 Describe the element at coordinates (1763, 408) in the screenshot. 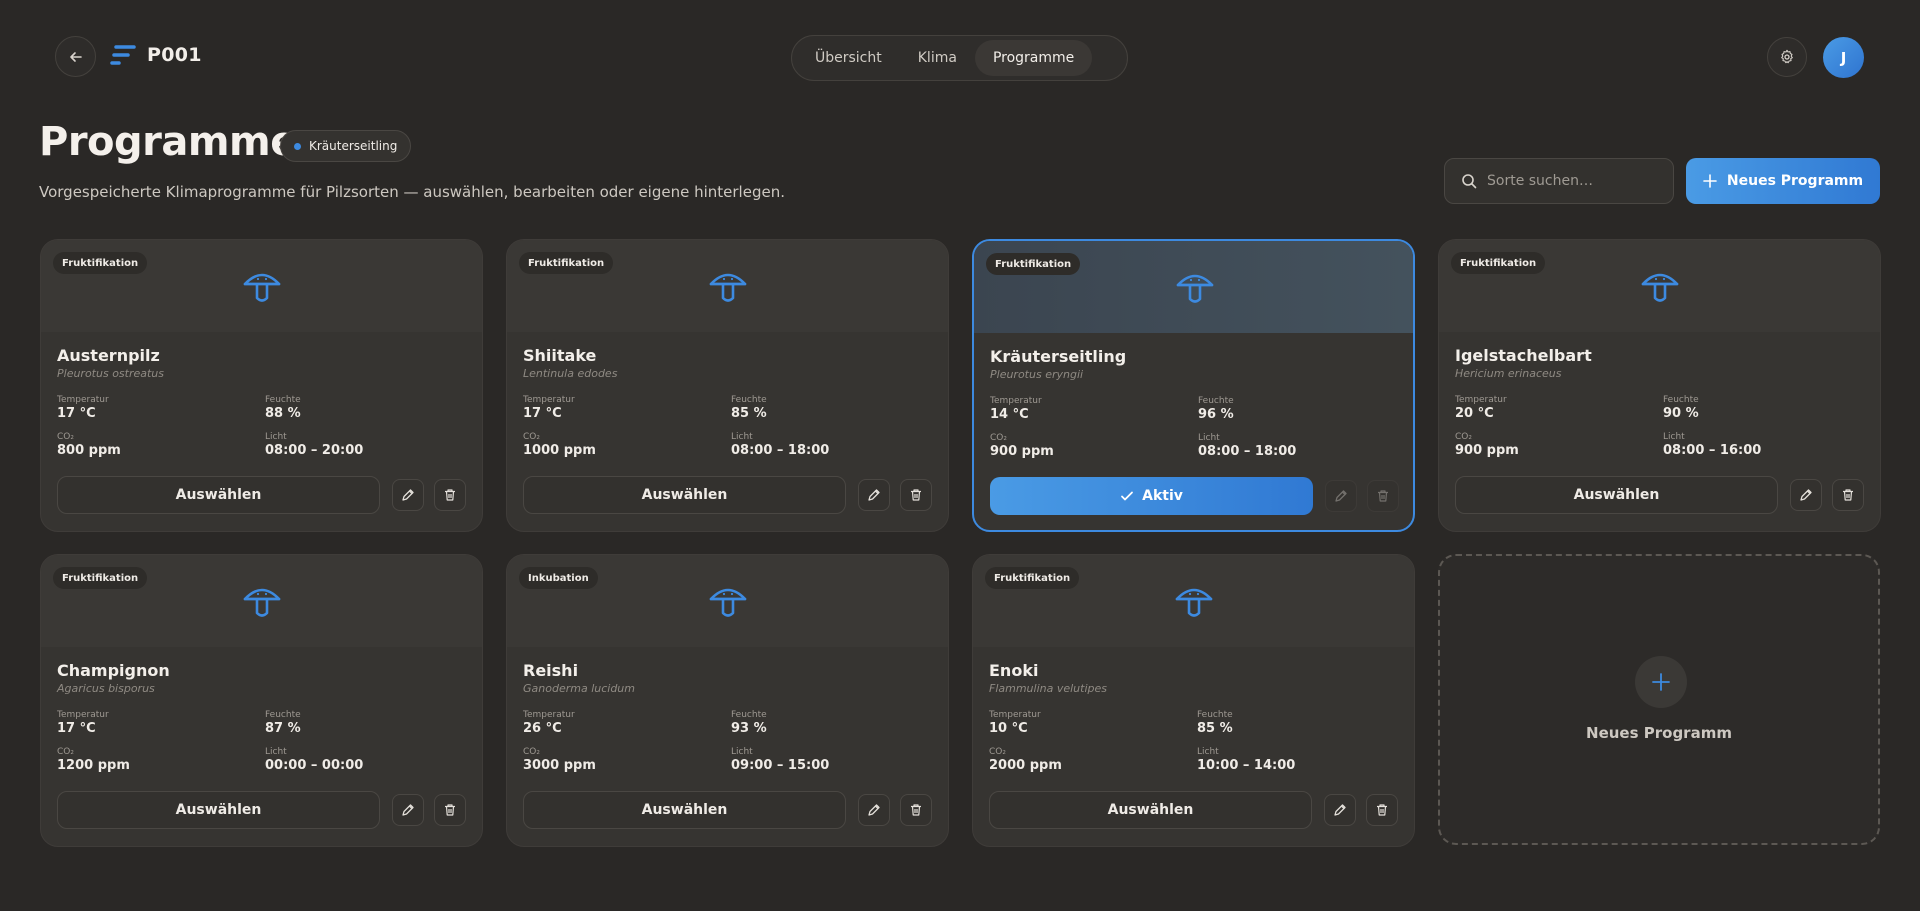

I see `humidity-metric: Feuchte 90 %` at that location.